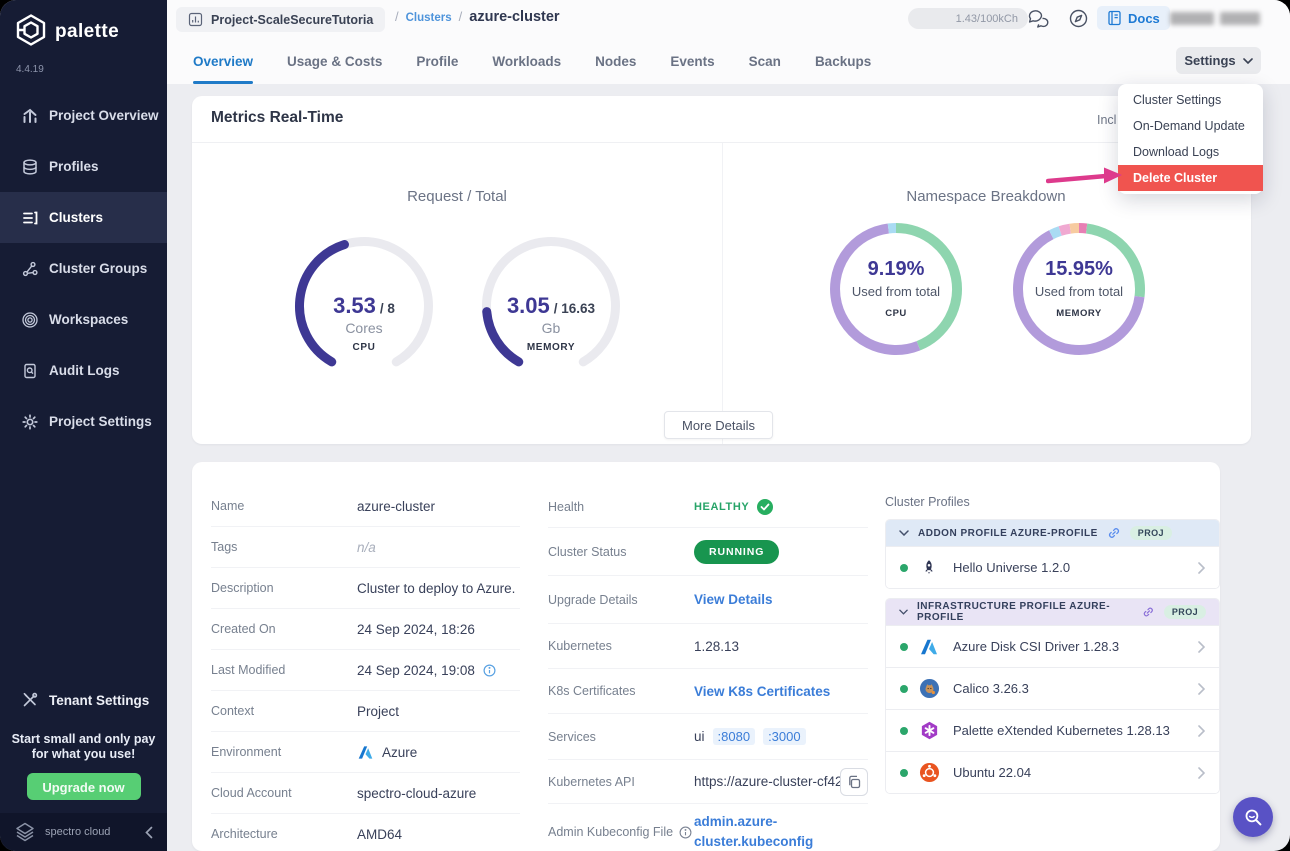  I want to click on clusters-list-icon, so click(30, 217).